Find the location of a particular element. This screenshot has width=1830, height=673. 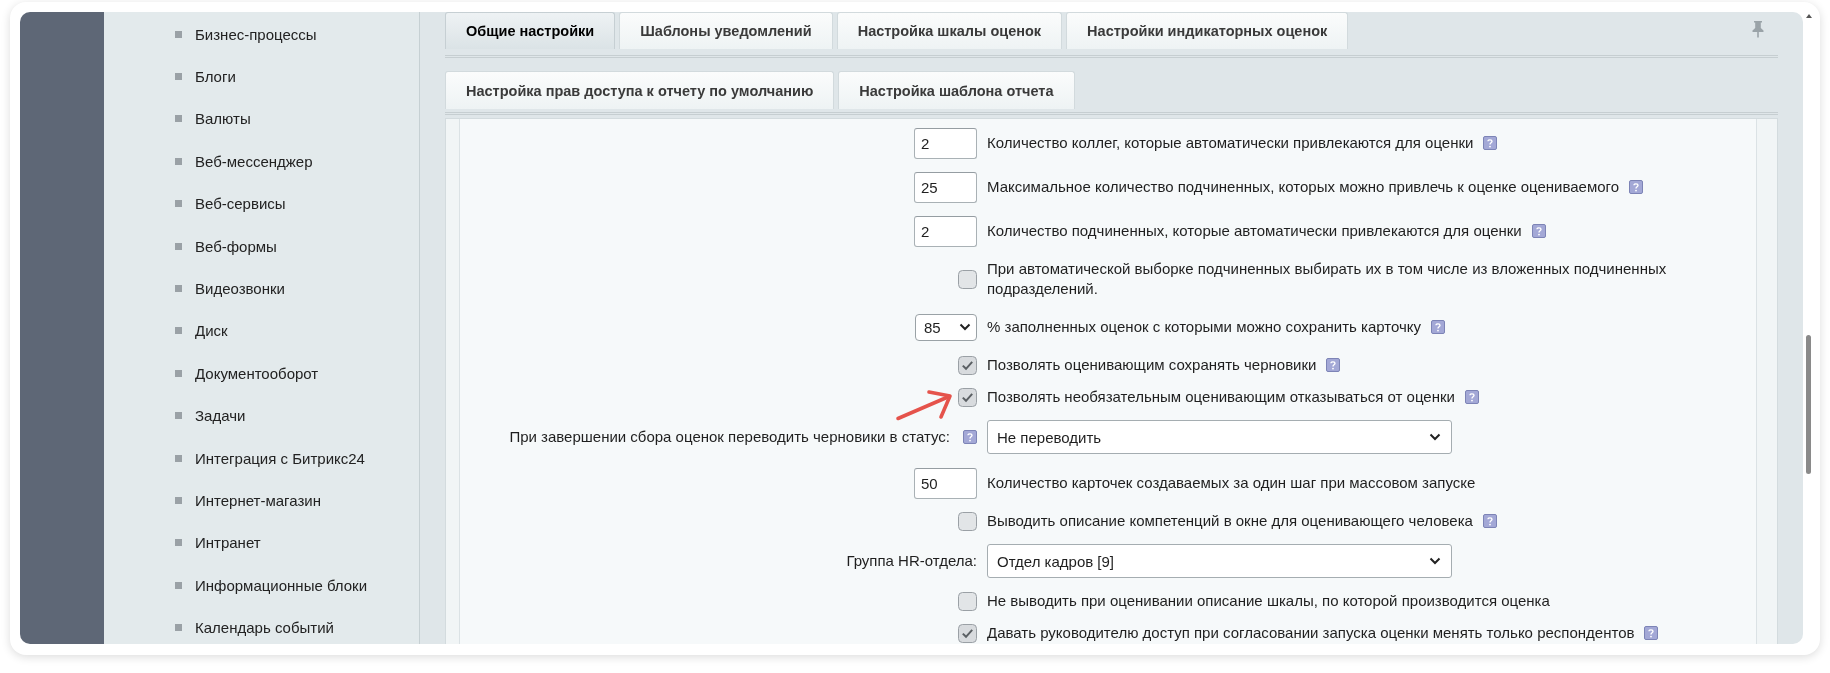

setting-label: При автоматической выборке подчиненных выбирать их в том числе из вложенных подчиненных подразделений. is located at coordinates (1327, 279).